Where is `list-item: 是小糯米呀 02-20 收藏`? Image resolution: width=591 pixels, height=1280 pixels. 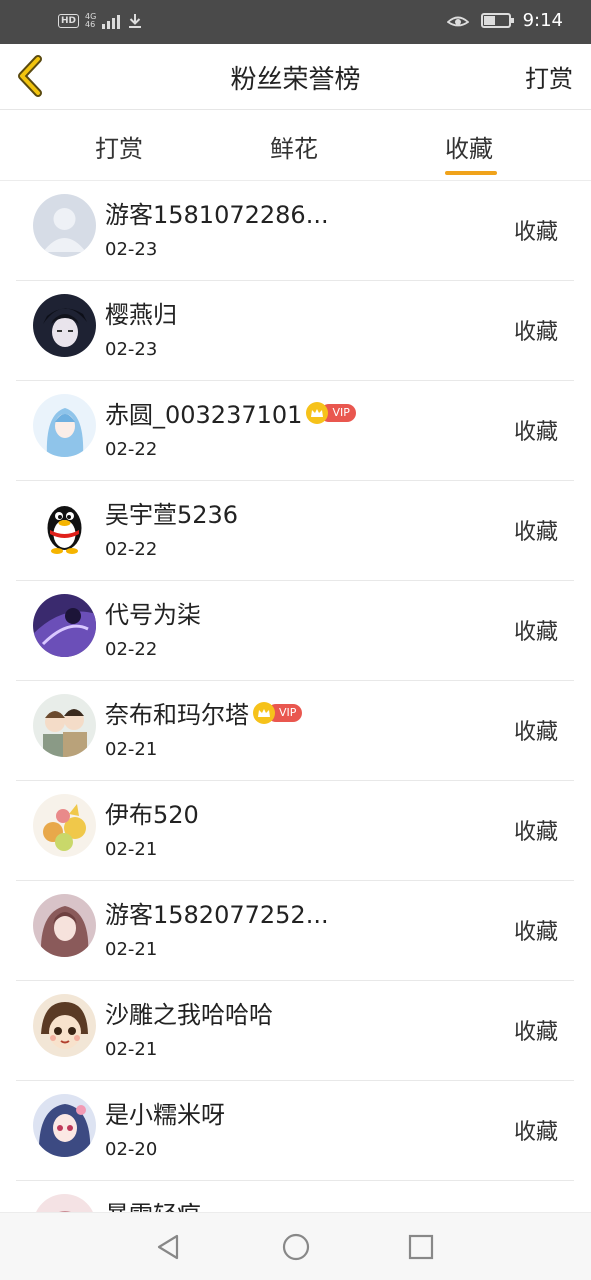
list-item: 是小糯米呀 02-20 收藏 is located at coordinates (295, 1131).